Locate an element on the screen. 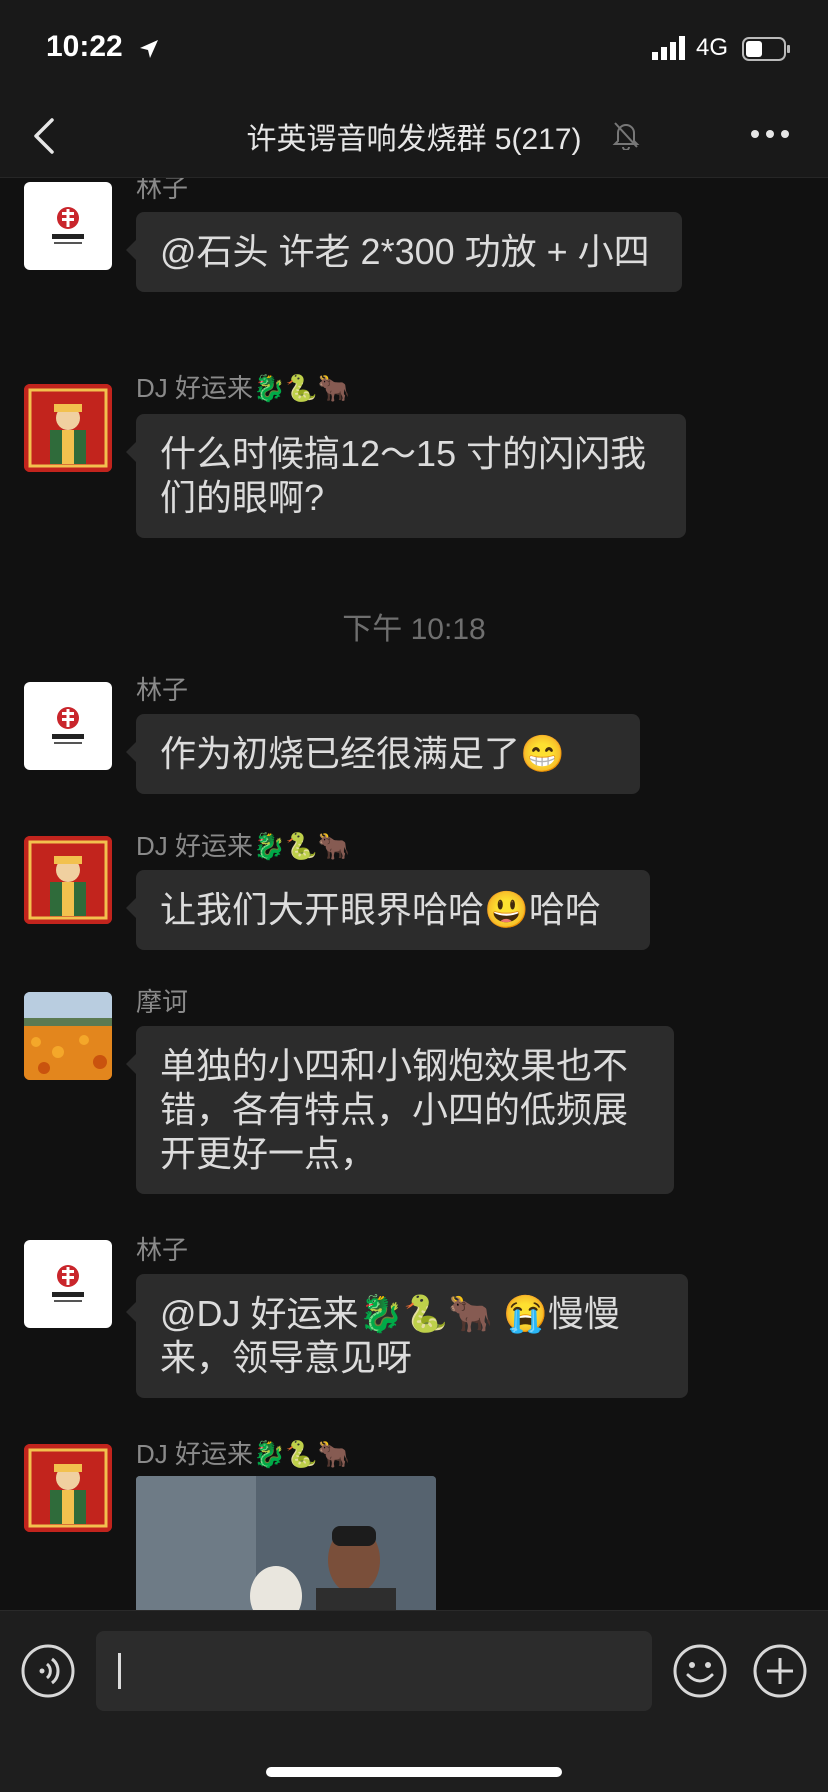 The height and width of the screenshot is (1792, 828). chat-title: 许英谔音响发烧群 5(217) is located at coordinates (414, 136).